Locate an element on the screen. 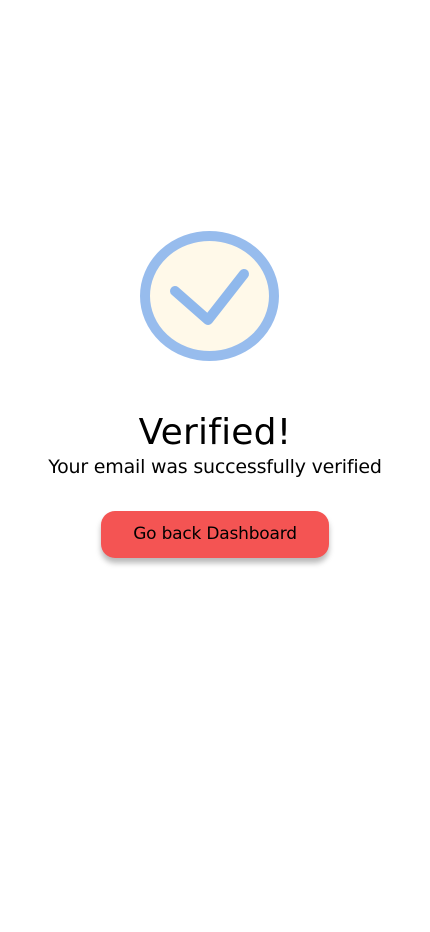 This screenshot has width=430, height=932. page-title: Verified! is located at coordinates (215, 433).